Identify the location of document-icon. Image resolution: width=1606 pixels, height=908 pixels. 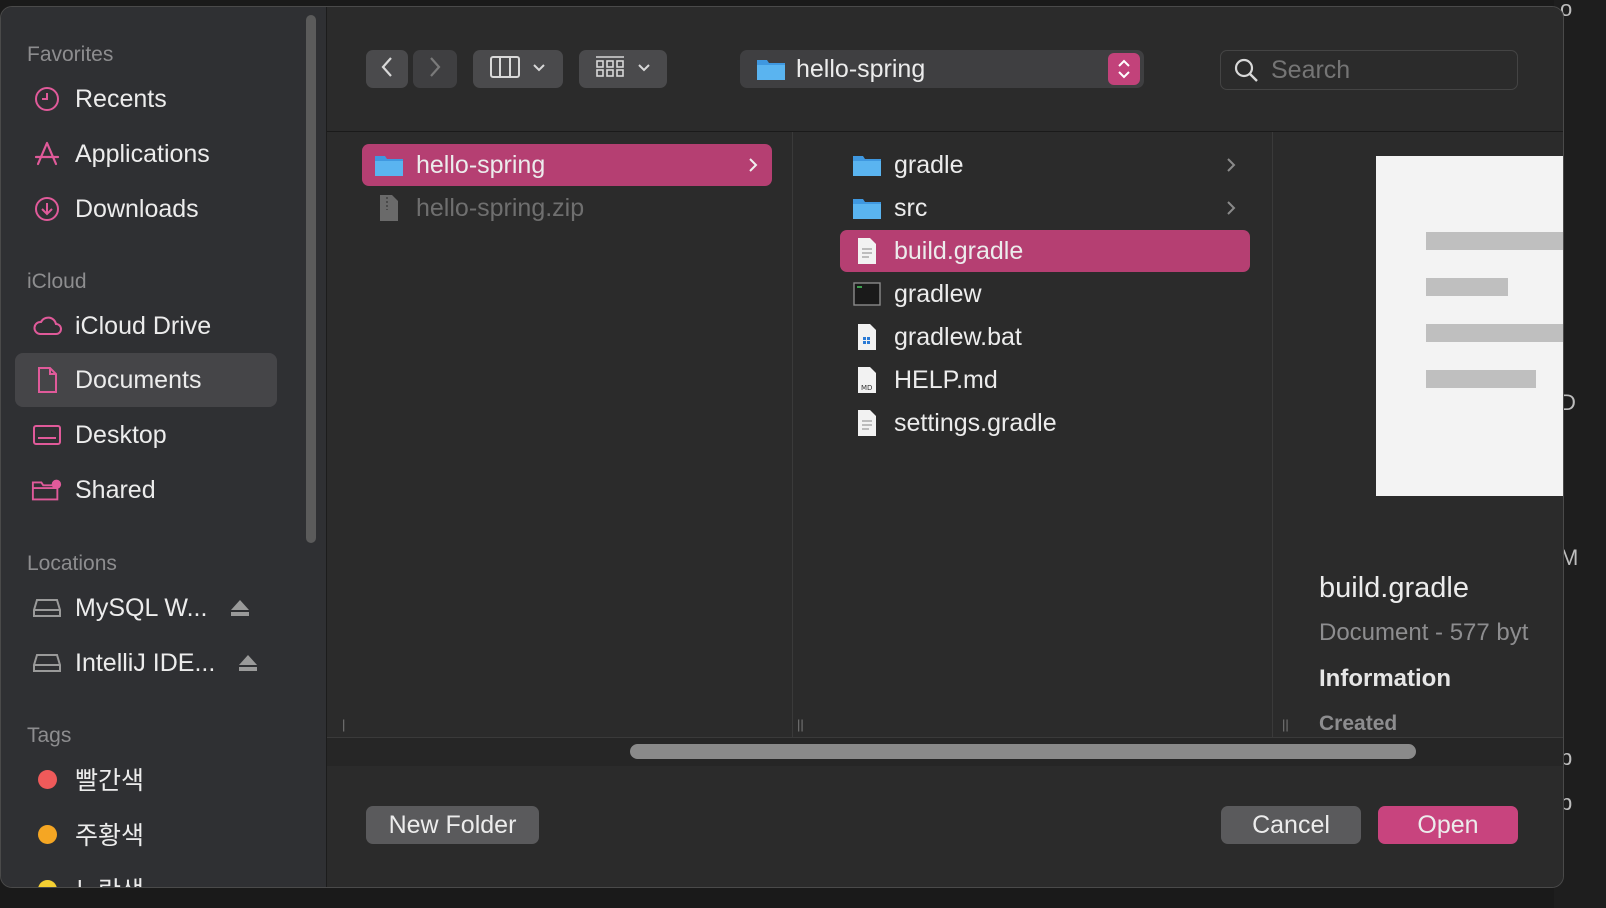
(47, 380).